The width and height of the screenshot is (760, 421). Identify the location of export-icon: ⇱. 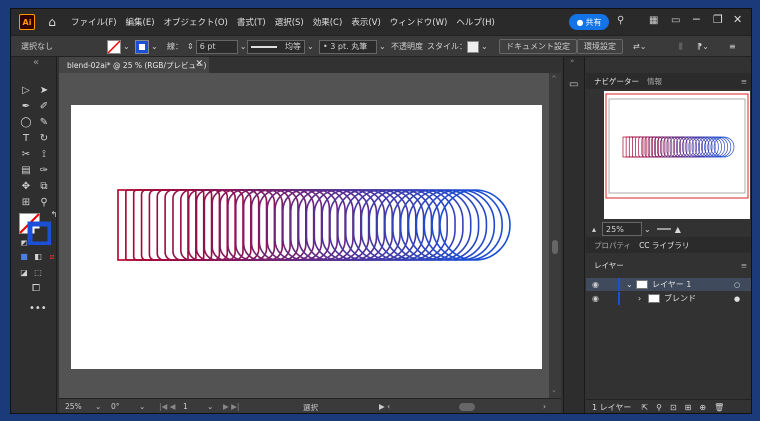
(644, 407).